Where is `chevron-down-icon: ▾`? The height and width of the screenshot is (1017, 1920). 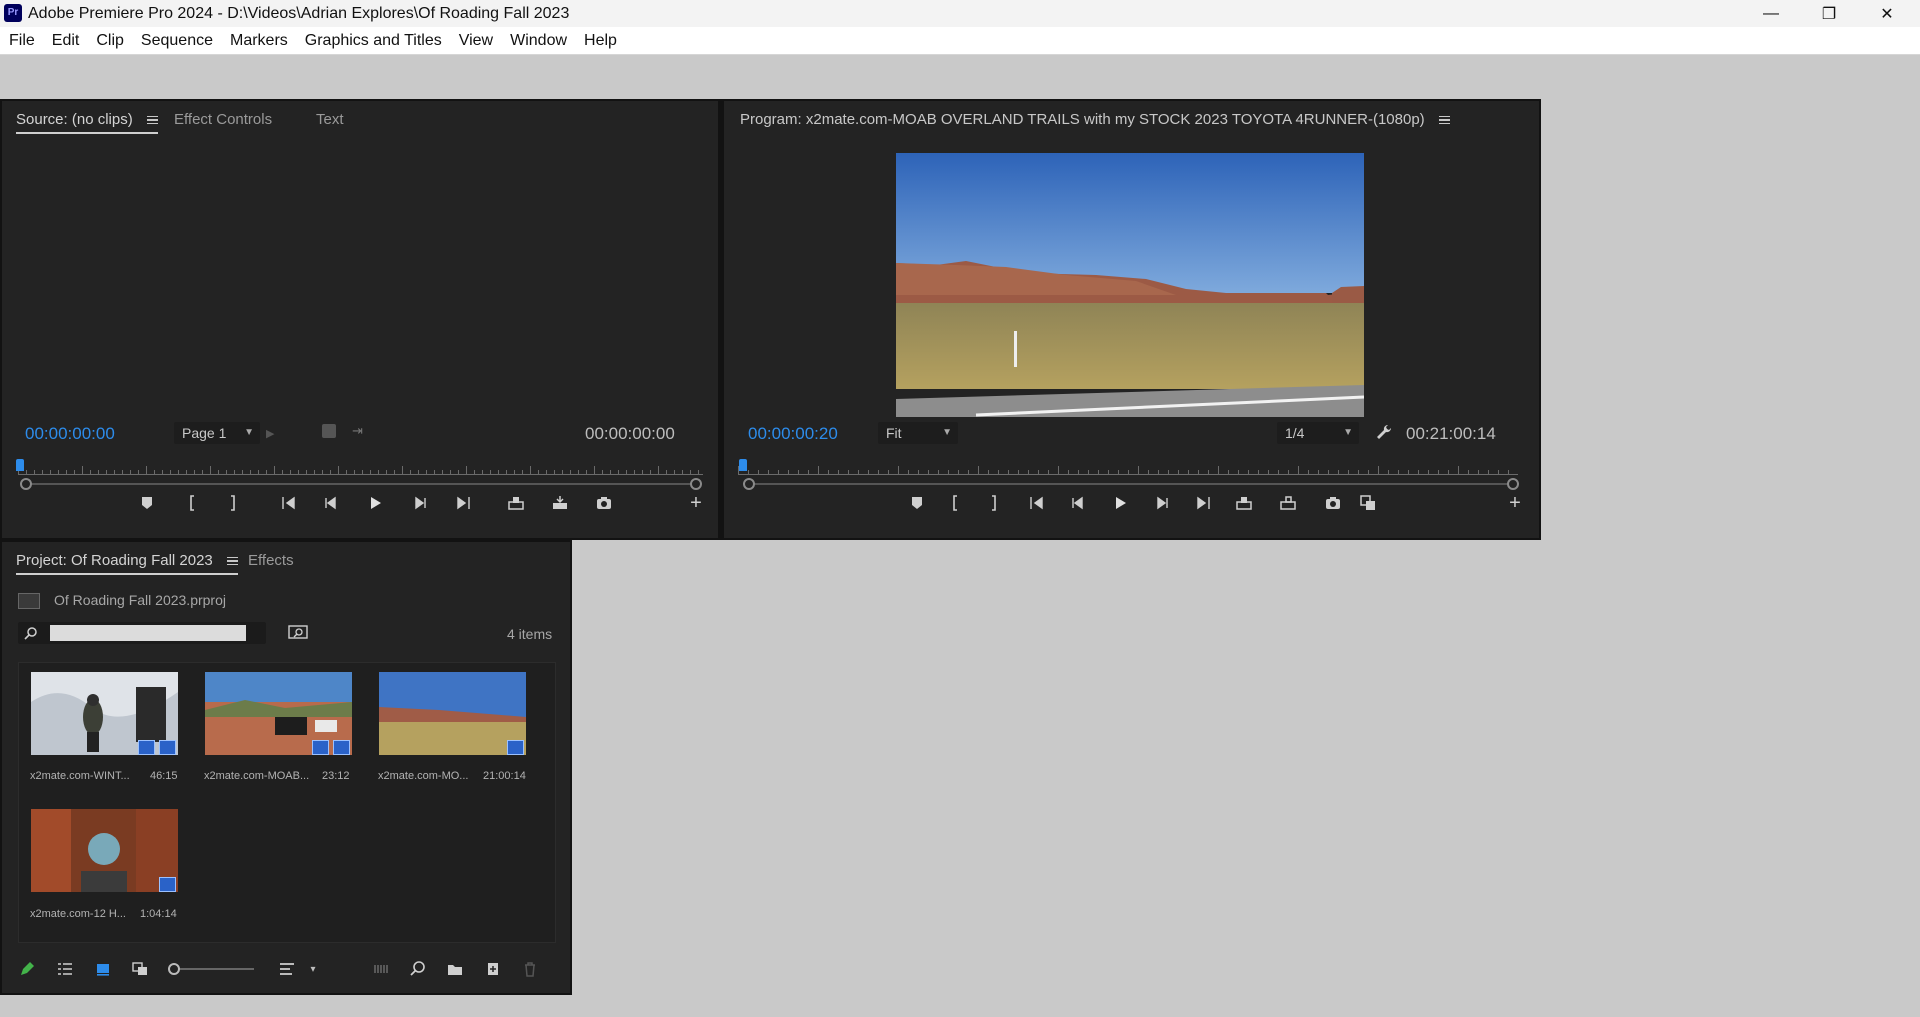 chevron-down-icon: ▾ is located at coordinates (313, 969).